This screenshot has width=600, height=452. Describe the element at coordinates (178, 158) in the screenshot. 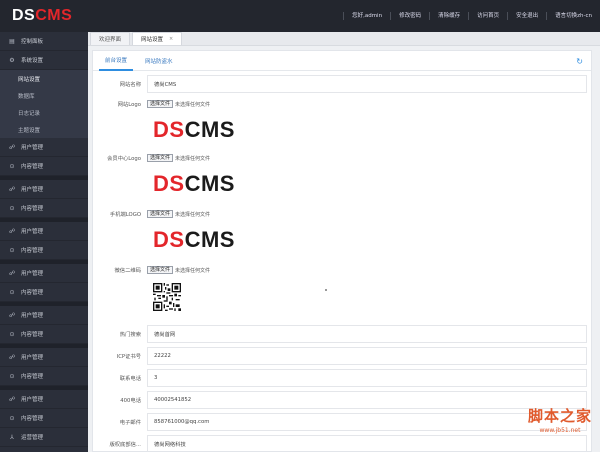

I see `member-logo-file-input: 选择文件 未选择任何文件` at that location.